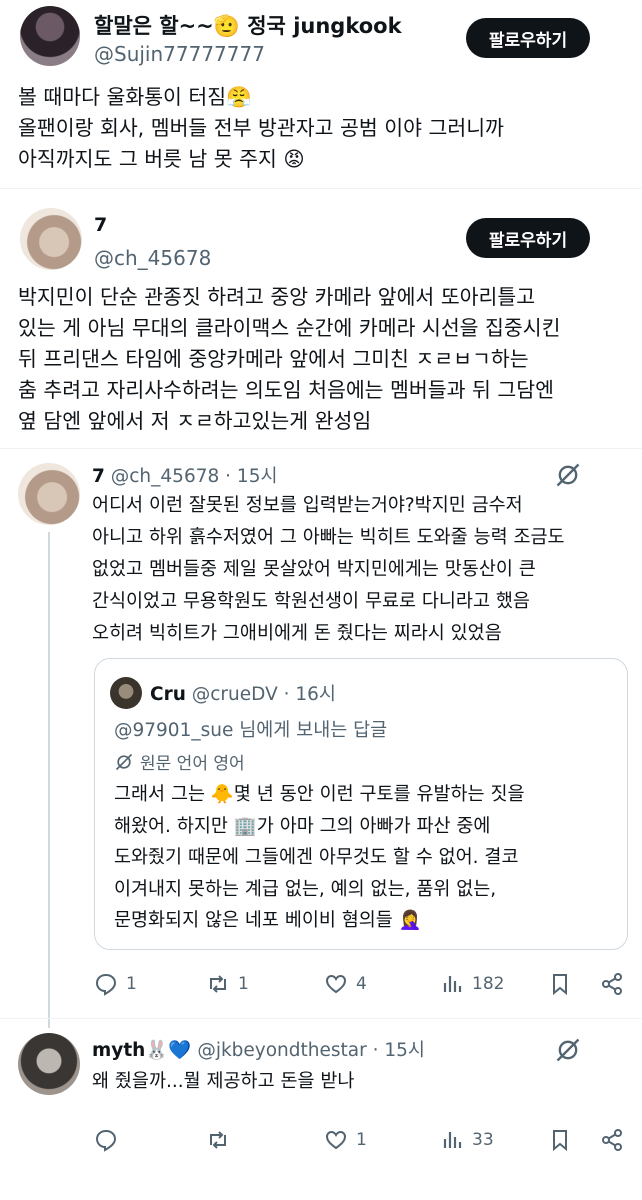 The image size is (642, 1200). What do you see at coordinates (268, 920) in the screenshot?
I see `quote-line: 문명화되지 않은 네포 베이비 혐의들 🤦‍♀️` at bounding box center [268, 920].